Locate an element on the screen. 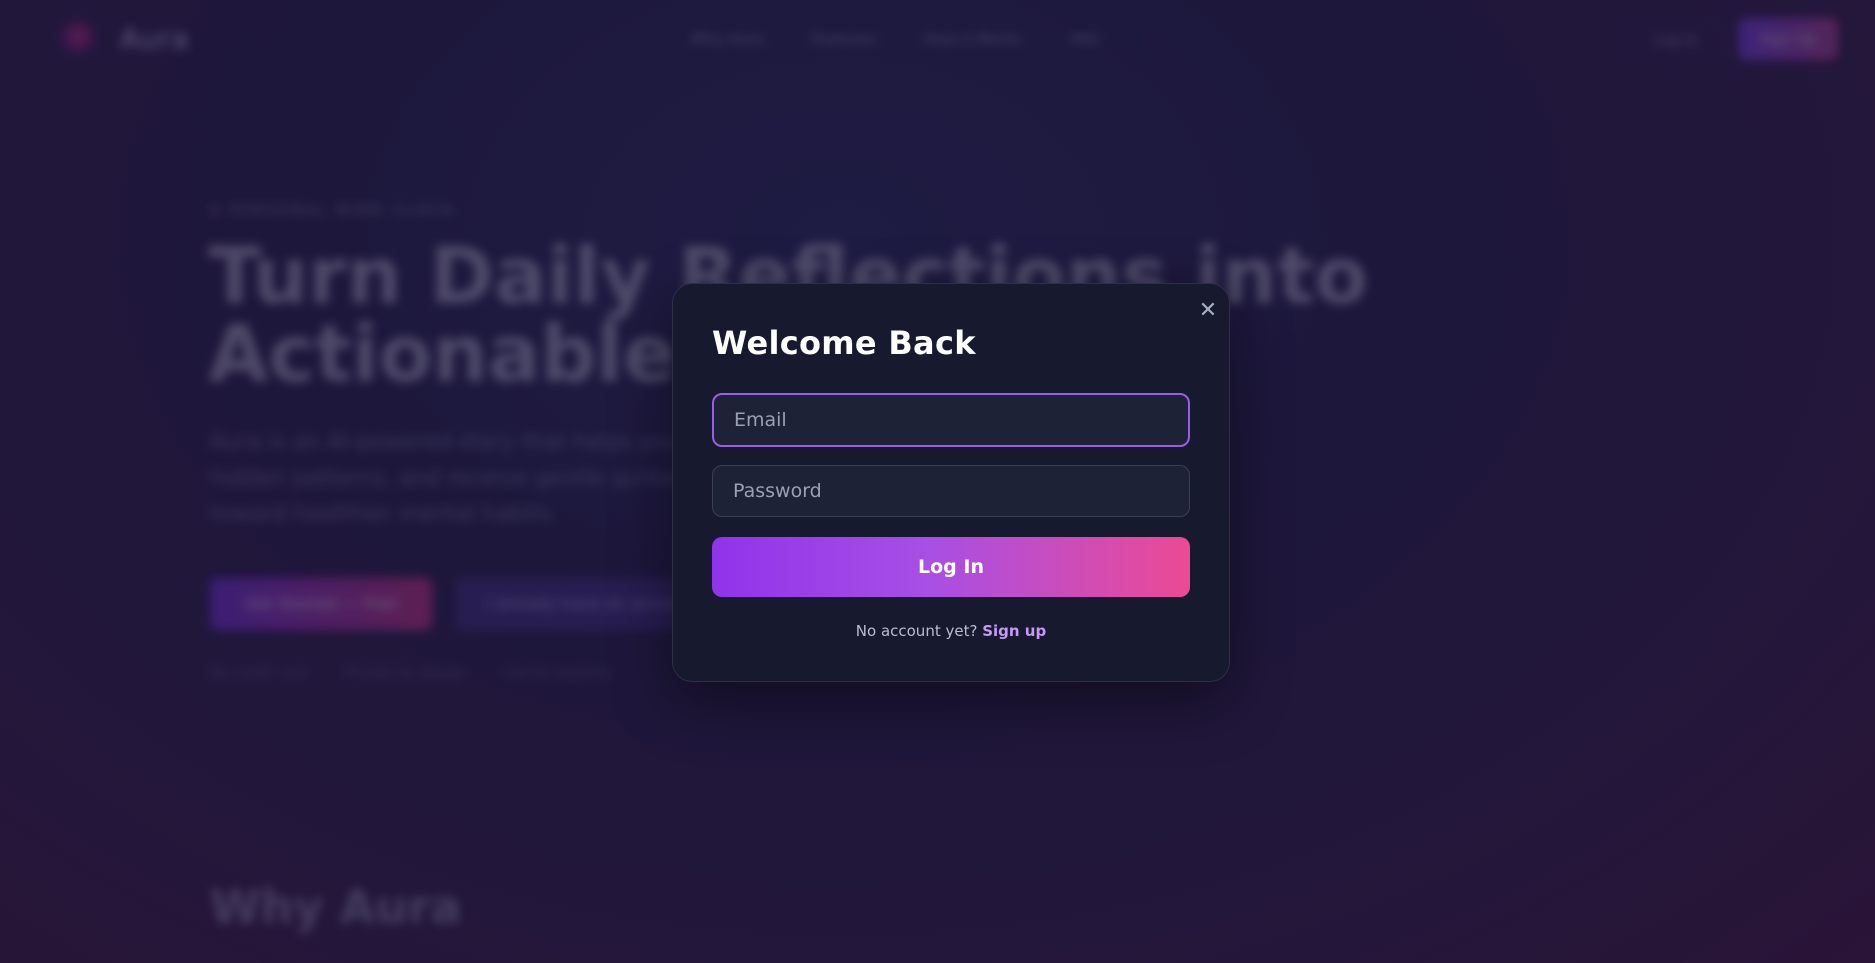 The height and width of the screenshot is (963, 1875). modal-title: Welcome Back is located at coordinates (844, 343).